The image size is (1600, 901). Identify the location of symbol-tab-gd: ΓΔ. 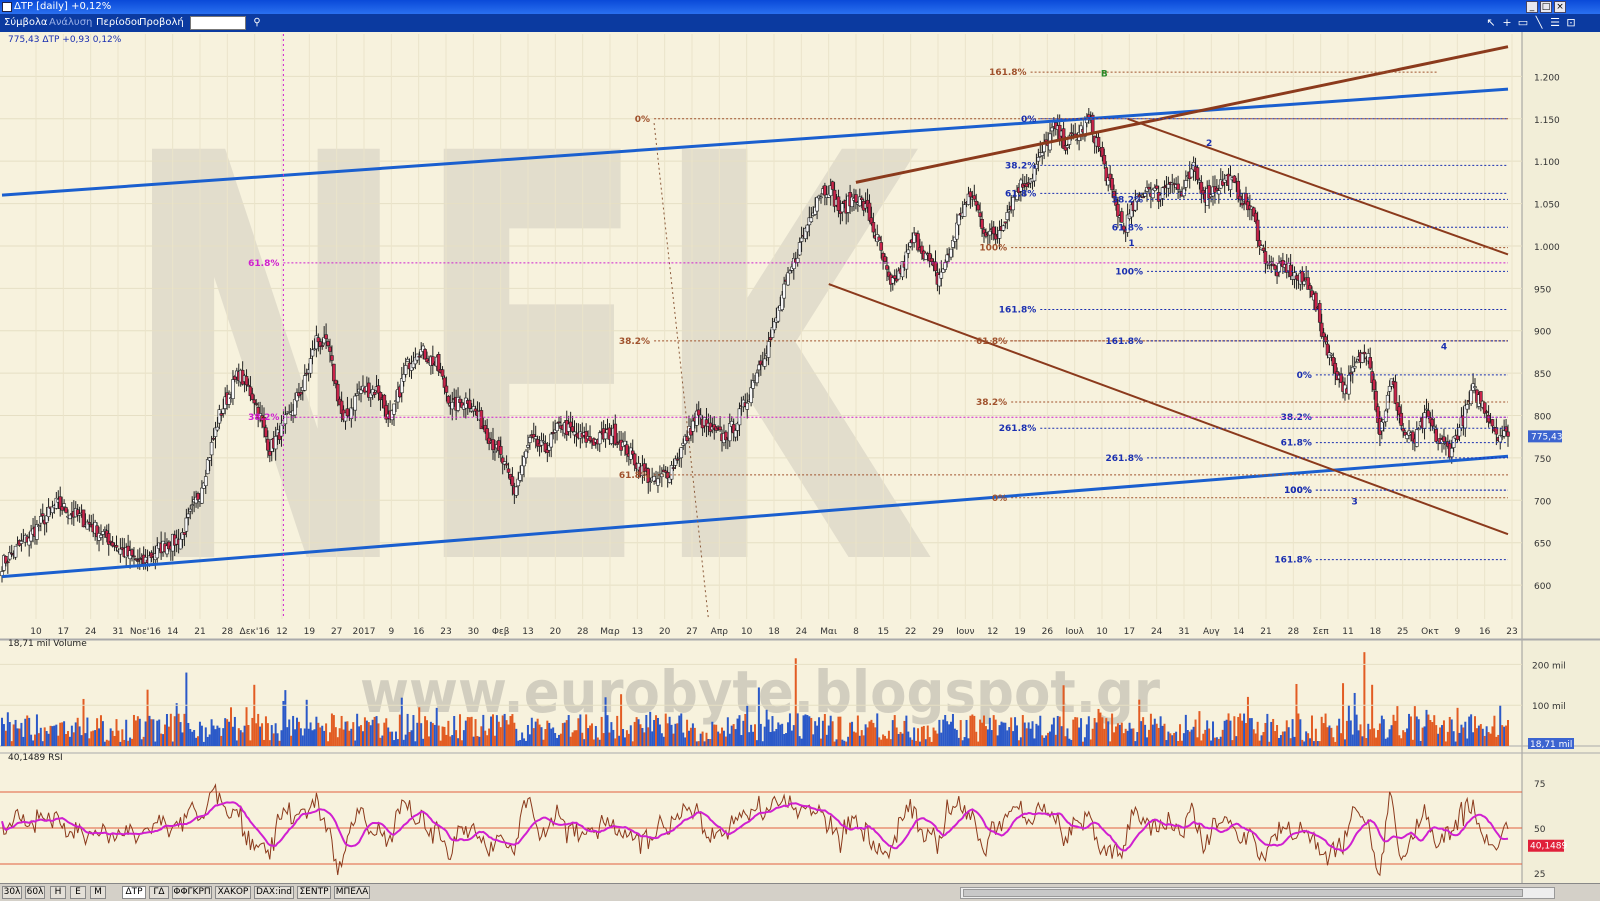
(159, 892).